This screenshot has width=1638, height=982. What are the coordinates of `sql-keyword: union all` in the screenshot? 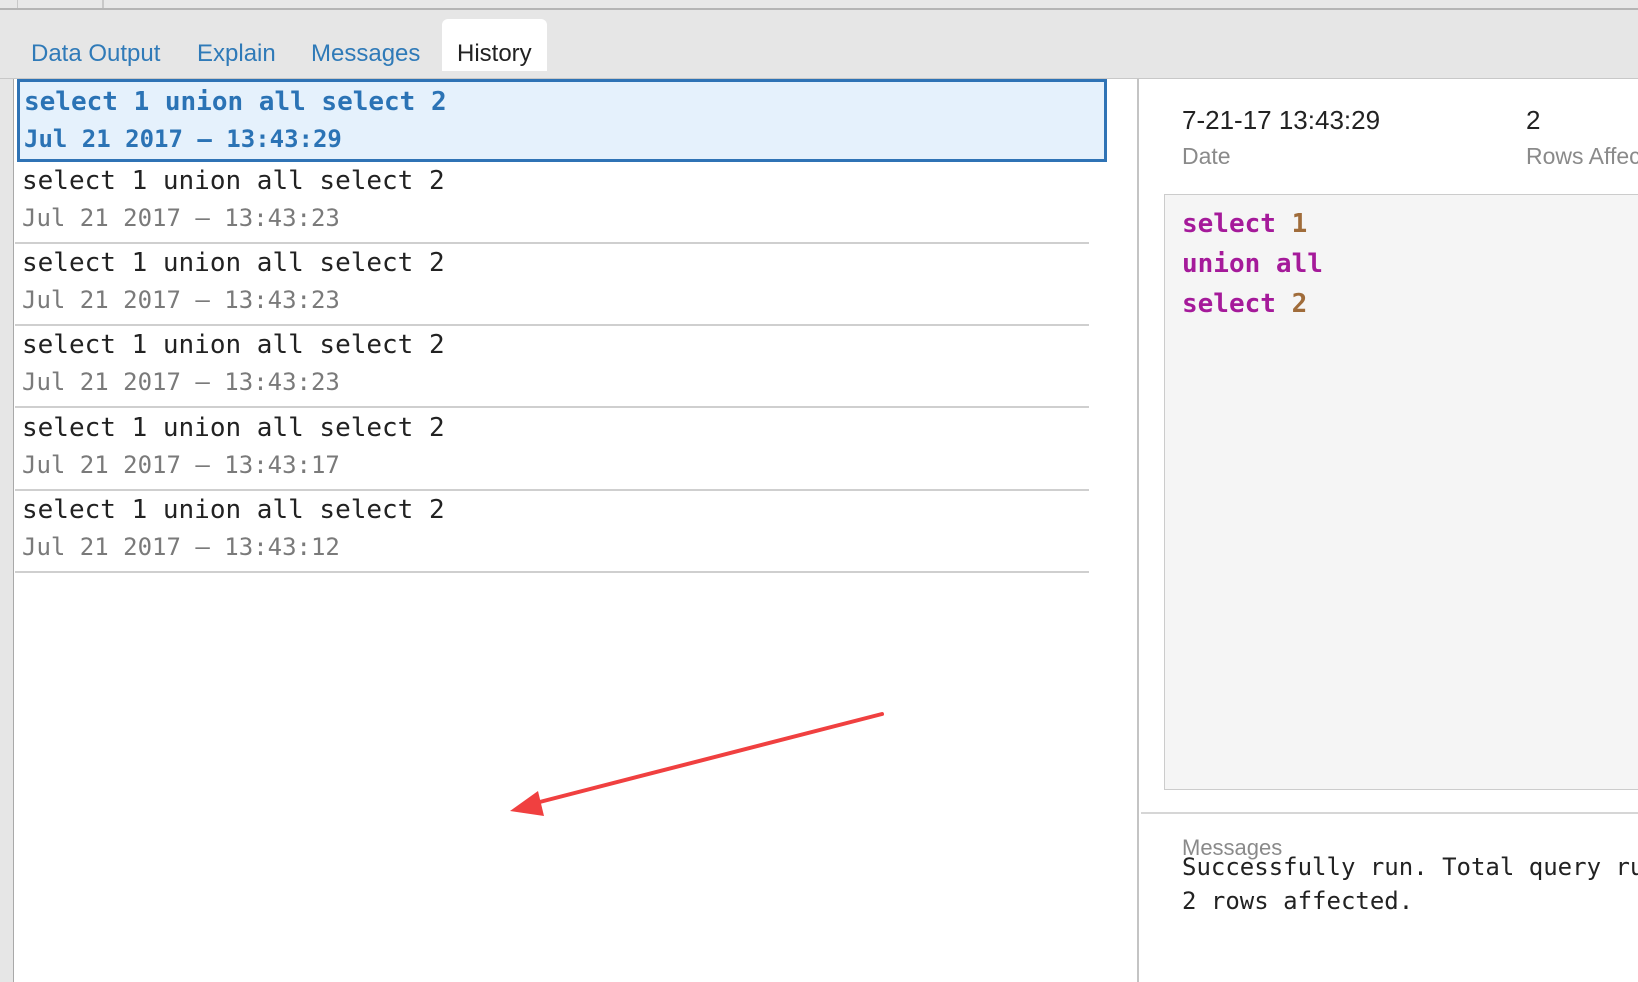 It's located at (1252, 264).